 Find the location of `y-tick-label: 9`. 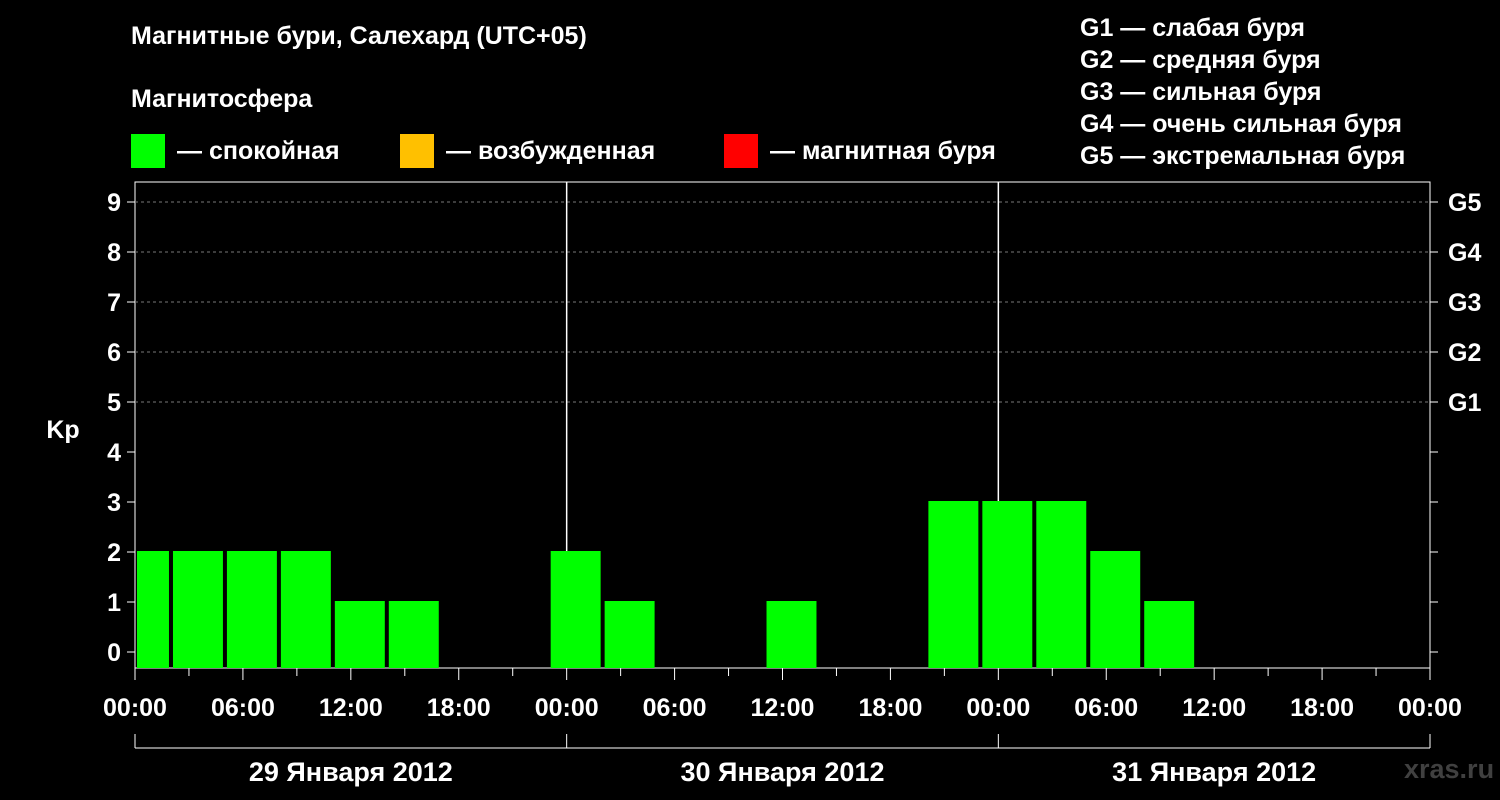

y-tick-label: 9 is located at coordinates (114, 203).